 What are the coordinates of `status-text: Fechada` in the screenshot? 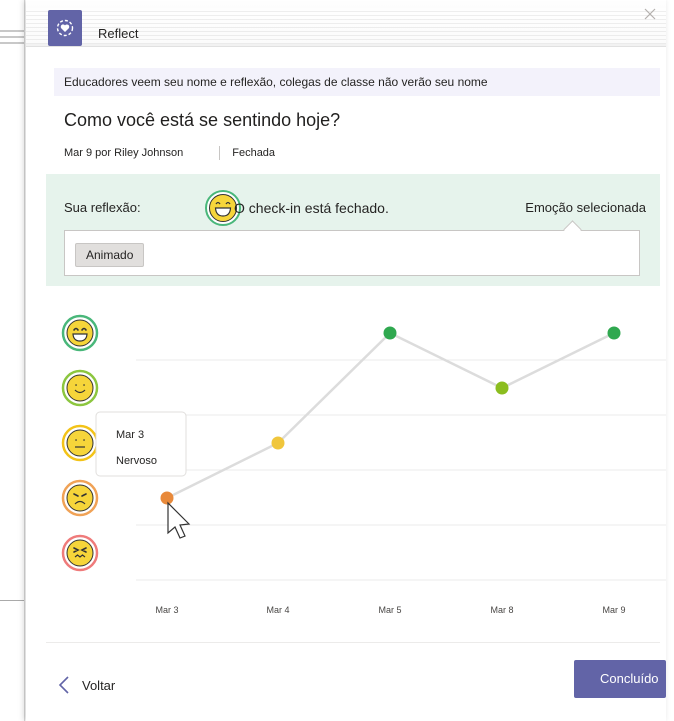 It's located at (254, 153).